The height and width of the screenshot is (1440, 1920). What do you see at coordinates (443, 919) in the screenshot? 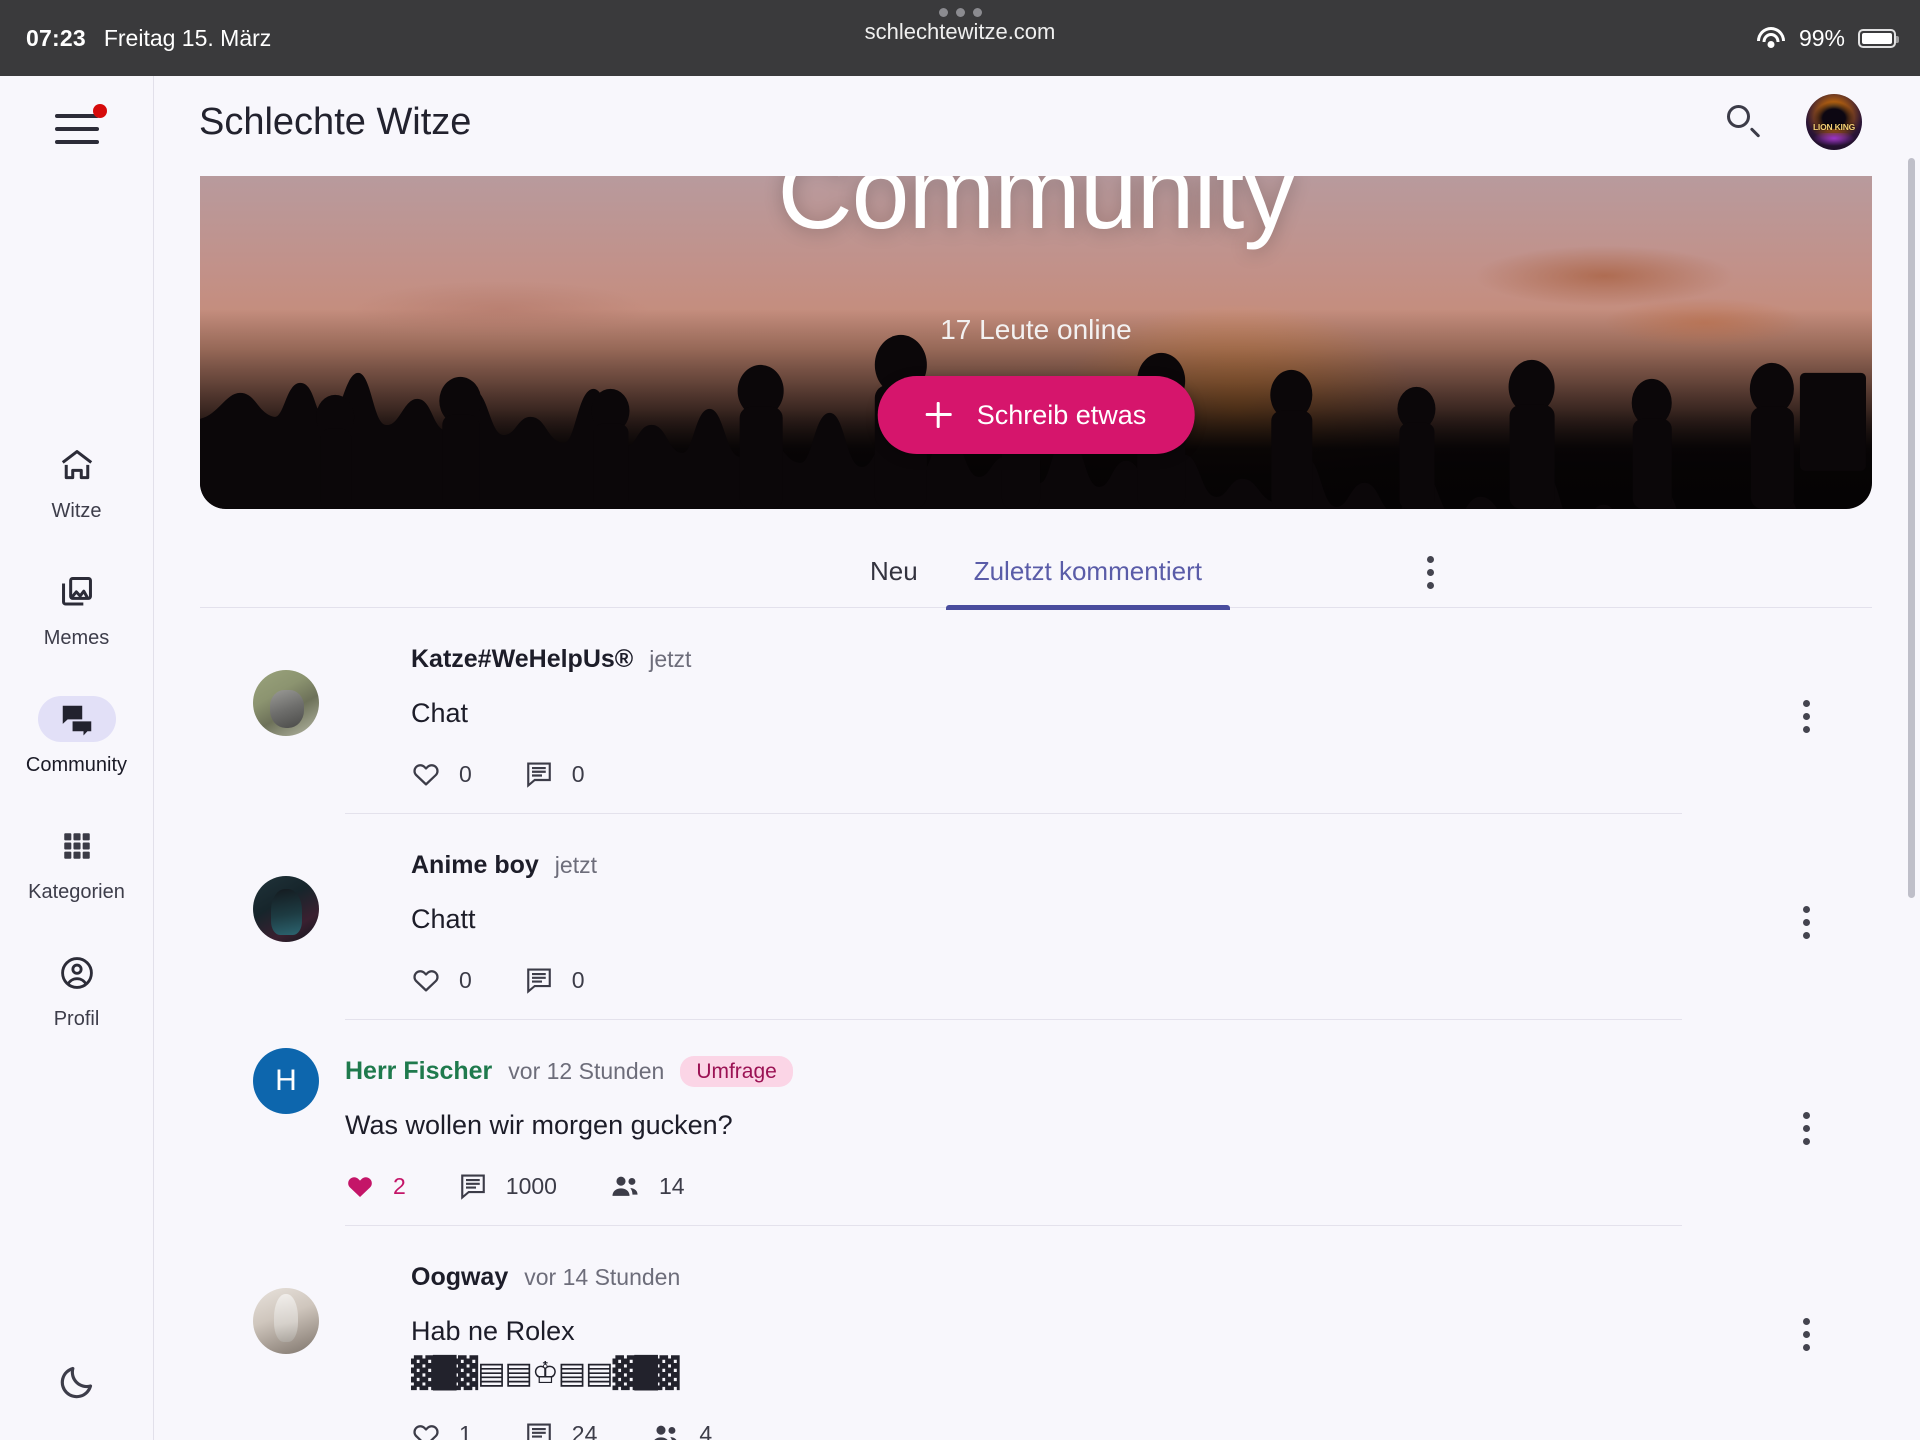
I see `post-text: Chatt` at bounding box center [443, 919].